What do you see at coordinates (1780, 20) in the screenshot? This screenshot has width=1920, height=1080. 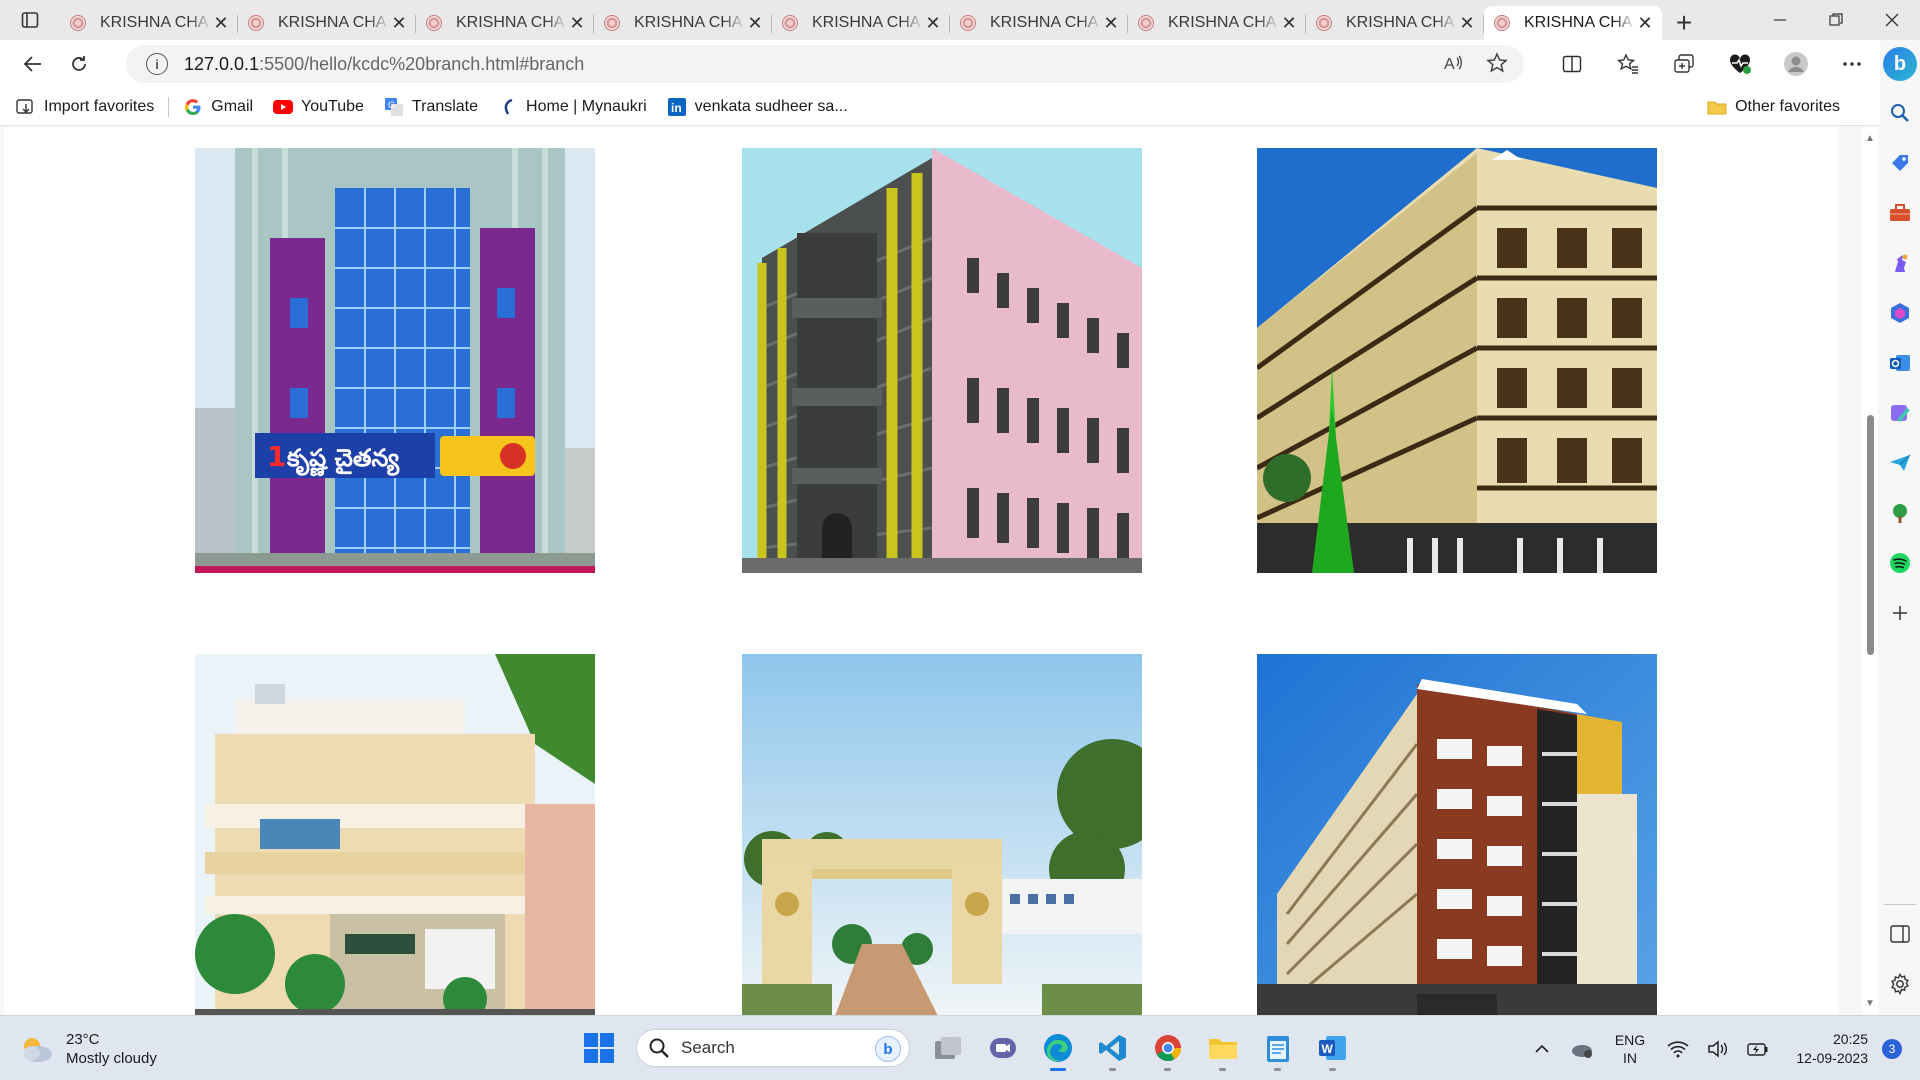 I see `minimize-button` at bounding box center [1780, 20].